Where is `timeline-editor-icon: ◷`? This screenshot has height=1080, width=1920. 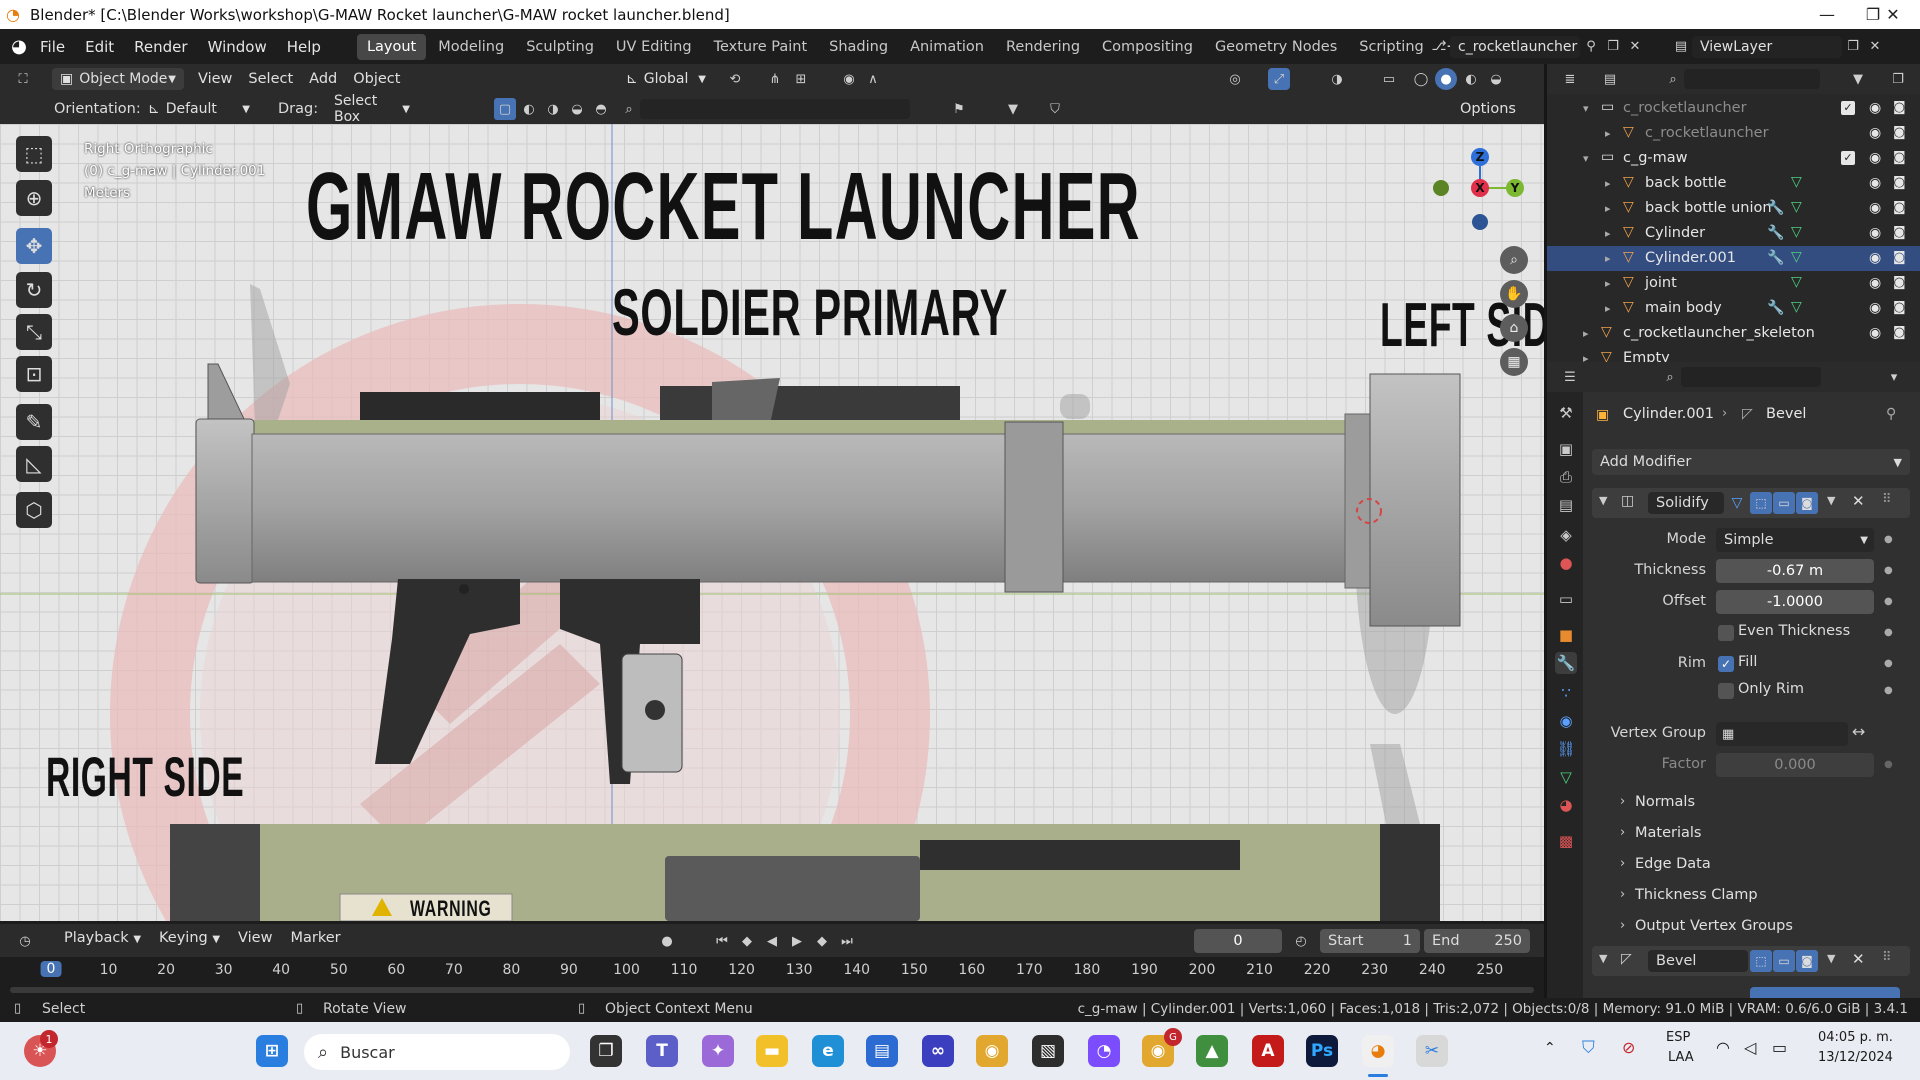
timeline-editor-icon: ◷ is located at coordinates (25, 941).